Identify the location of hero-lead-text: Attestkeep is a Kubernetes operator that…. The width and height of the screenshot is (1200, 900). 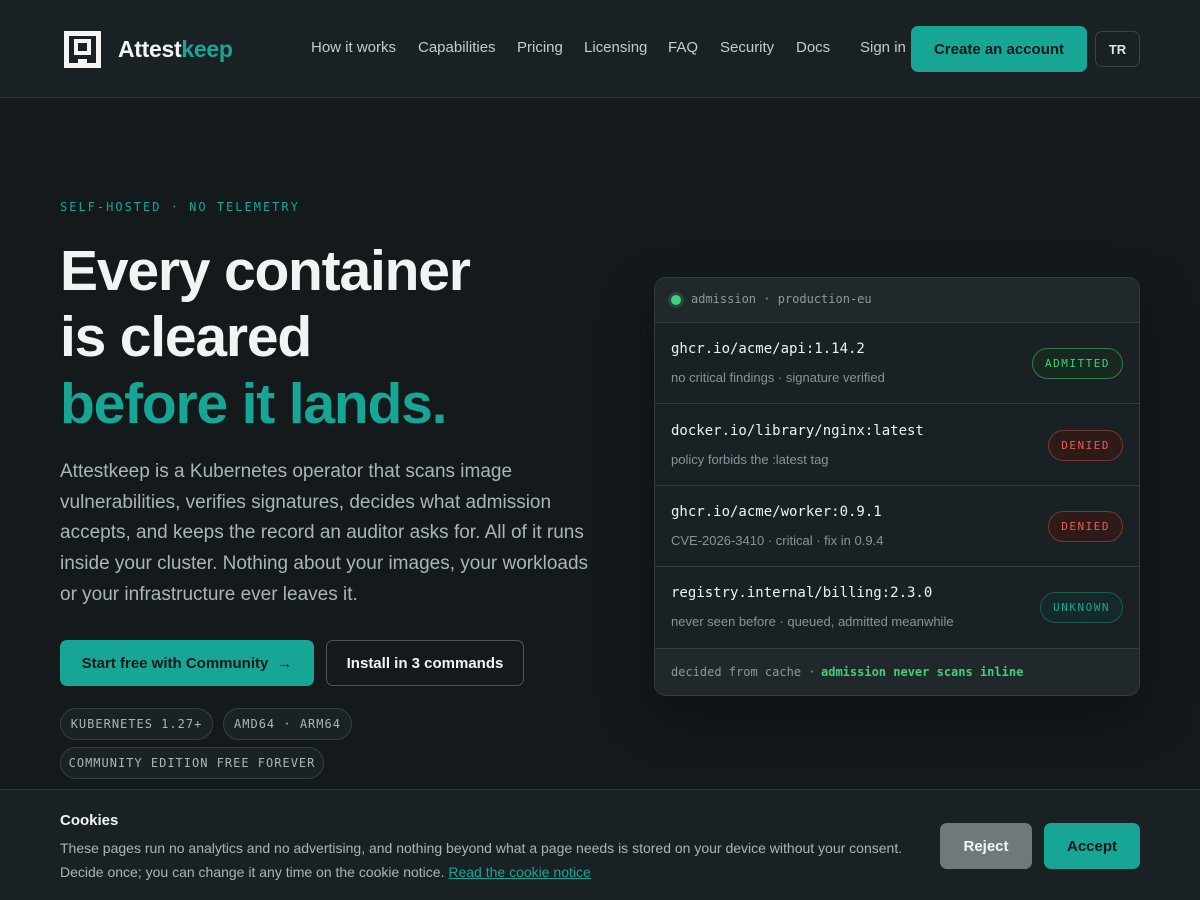
(324, 533).